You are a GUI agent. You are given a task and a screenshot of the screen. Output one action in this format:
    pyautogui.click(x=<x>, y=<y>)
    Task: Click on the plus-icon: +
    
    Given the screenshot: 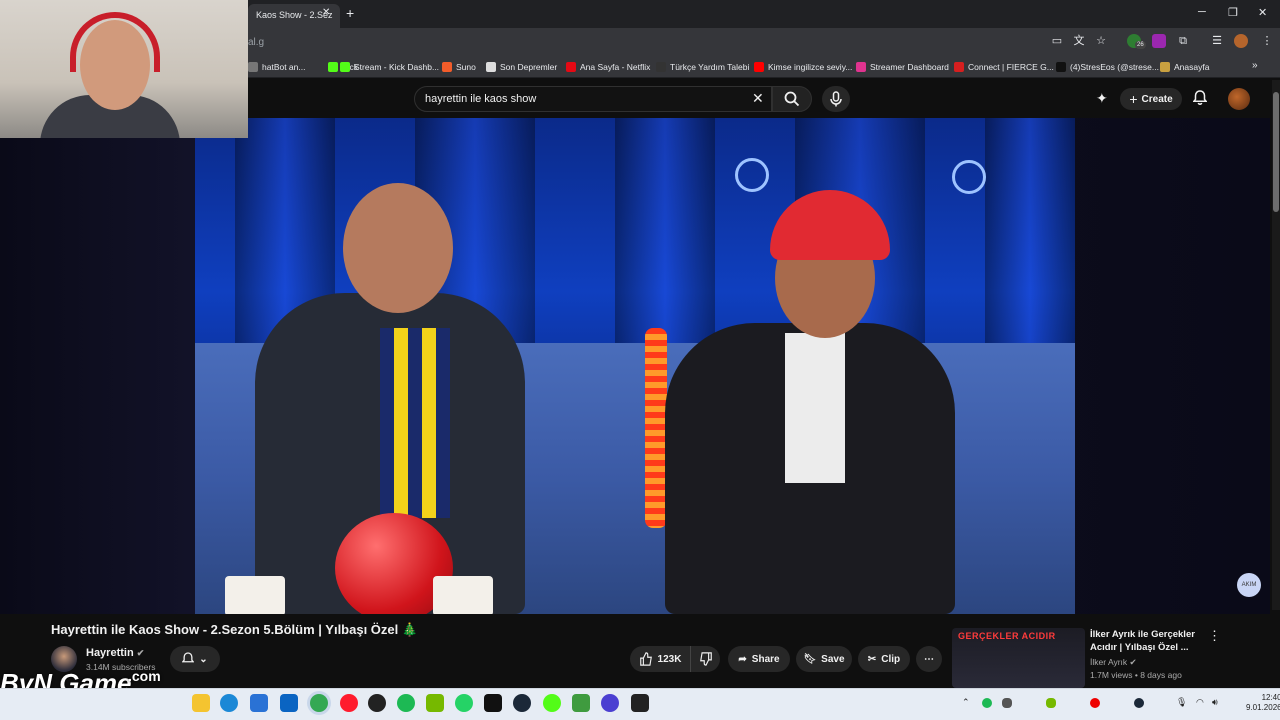 What is the action you would take?
    pyautogui.click(x=1133, y=99)
    